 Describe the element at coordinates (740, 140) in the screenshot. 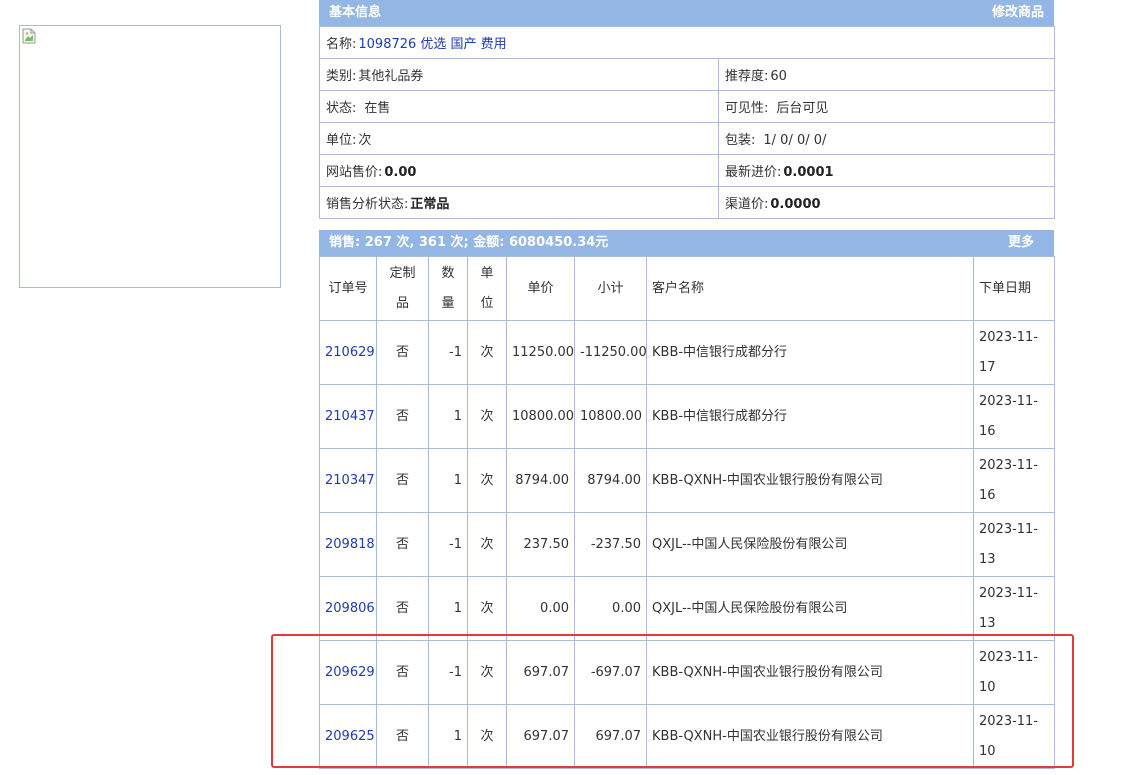

I see `package-label: 包装:` at that location.